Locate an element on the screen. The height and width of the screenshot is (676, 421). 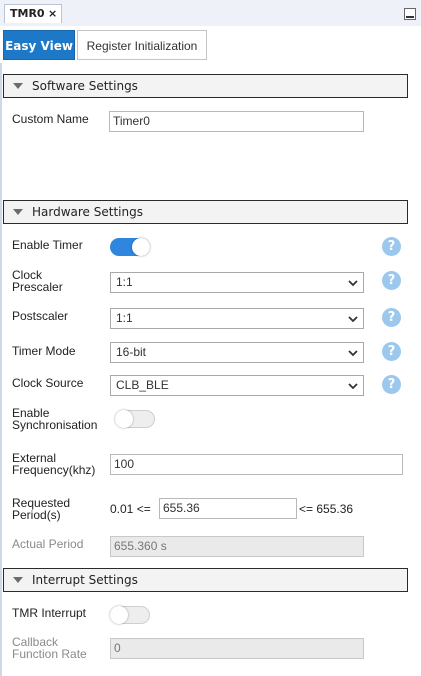
minimize-icon is located at coordinates (410, 14).